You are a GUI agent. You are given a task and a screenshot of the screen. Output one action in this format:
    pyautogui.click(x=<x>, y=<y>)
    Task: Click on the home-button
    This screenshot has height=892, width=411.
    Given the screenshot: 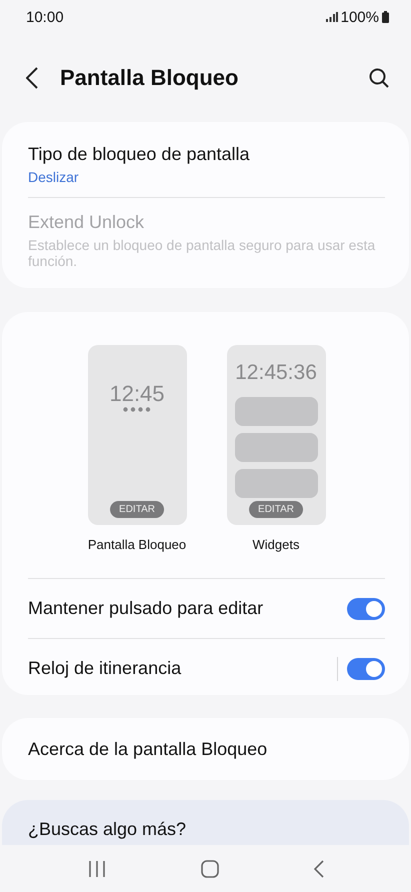 What is the action you would take?
    pyautogui.click(x=209, y=869)
    